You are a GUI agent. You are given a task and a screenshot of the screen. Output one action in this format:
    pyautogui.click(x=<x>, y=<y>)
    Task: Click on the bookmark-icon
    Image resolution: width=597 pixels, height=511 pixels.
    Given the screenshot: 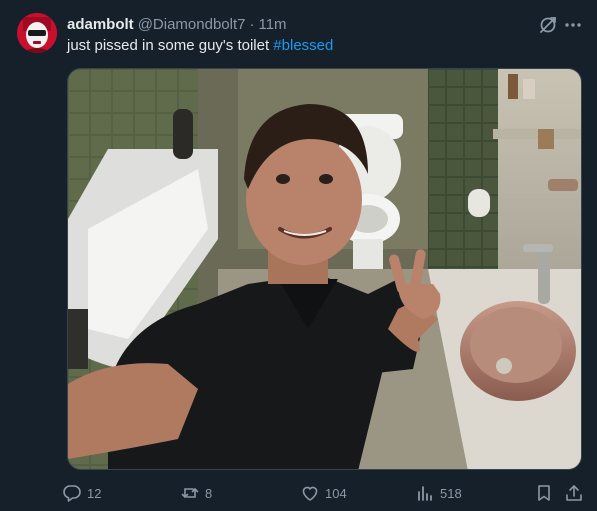 What is the action you would take?
    pyautogui.click(x=544, y=493)
    